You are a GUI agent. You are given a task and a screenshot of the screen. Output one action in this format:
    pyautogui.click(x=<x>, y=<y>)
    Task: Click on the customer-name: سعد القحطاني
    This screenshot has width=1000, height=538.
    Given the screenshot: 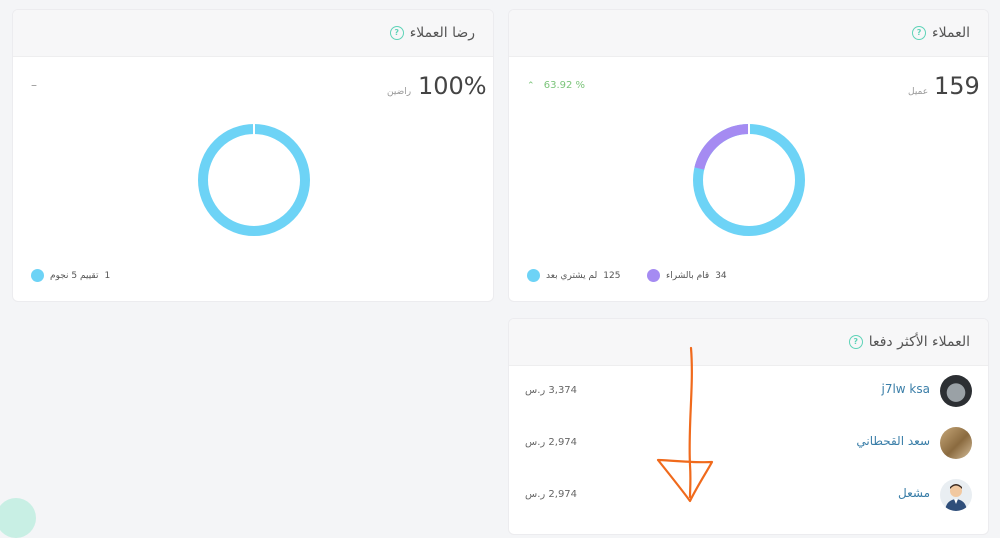 What is the action you would take?
    pyautogui.click(x=893, y=441)
    